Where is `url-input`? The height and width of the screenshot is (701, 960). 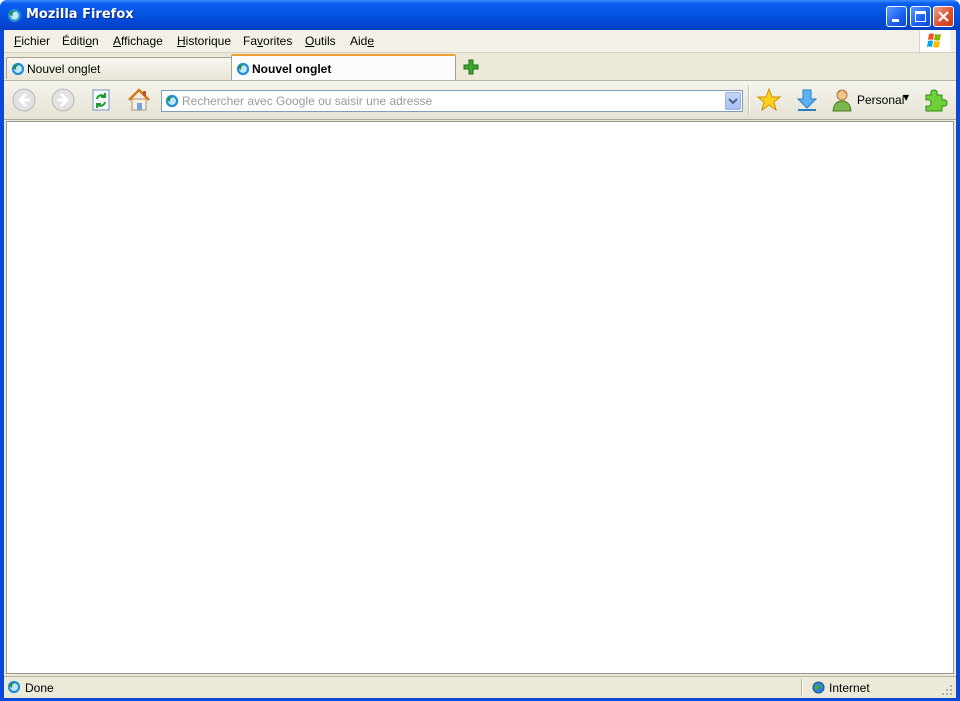 url-input is located at coordinates (452, 101).